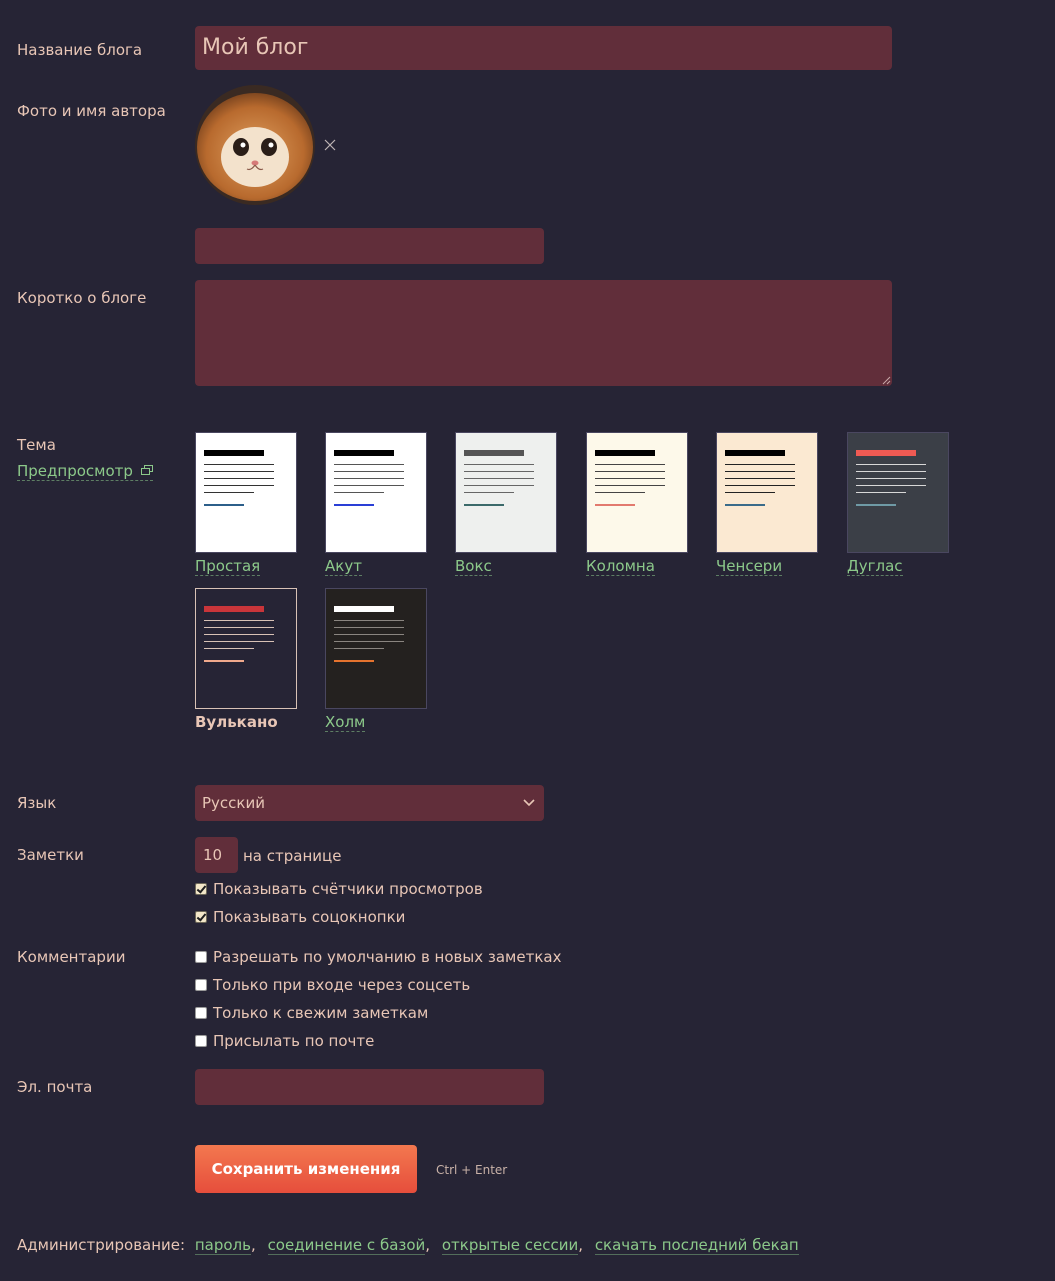  I want to click on theme-name: Вулькано, so click(236, 722).